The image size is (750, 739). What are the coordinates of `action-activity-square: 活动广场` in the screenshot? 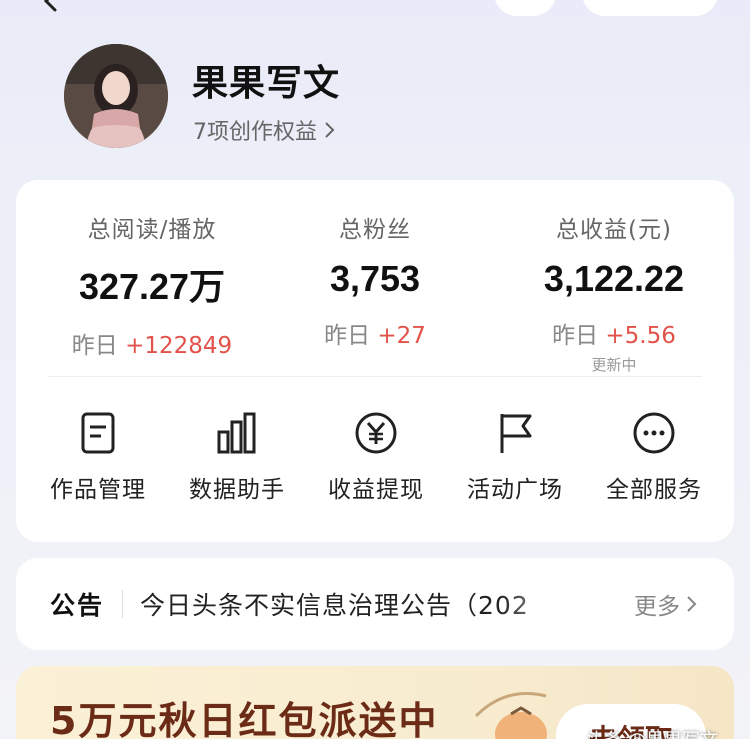 It's located at (515, 457).